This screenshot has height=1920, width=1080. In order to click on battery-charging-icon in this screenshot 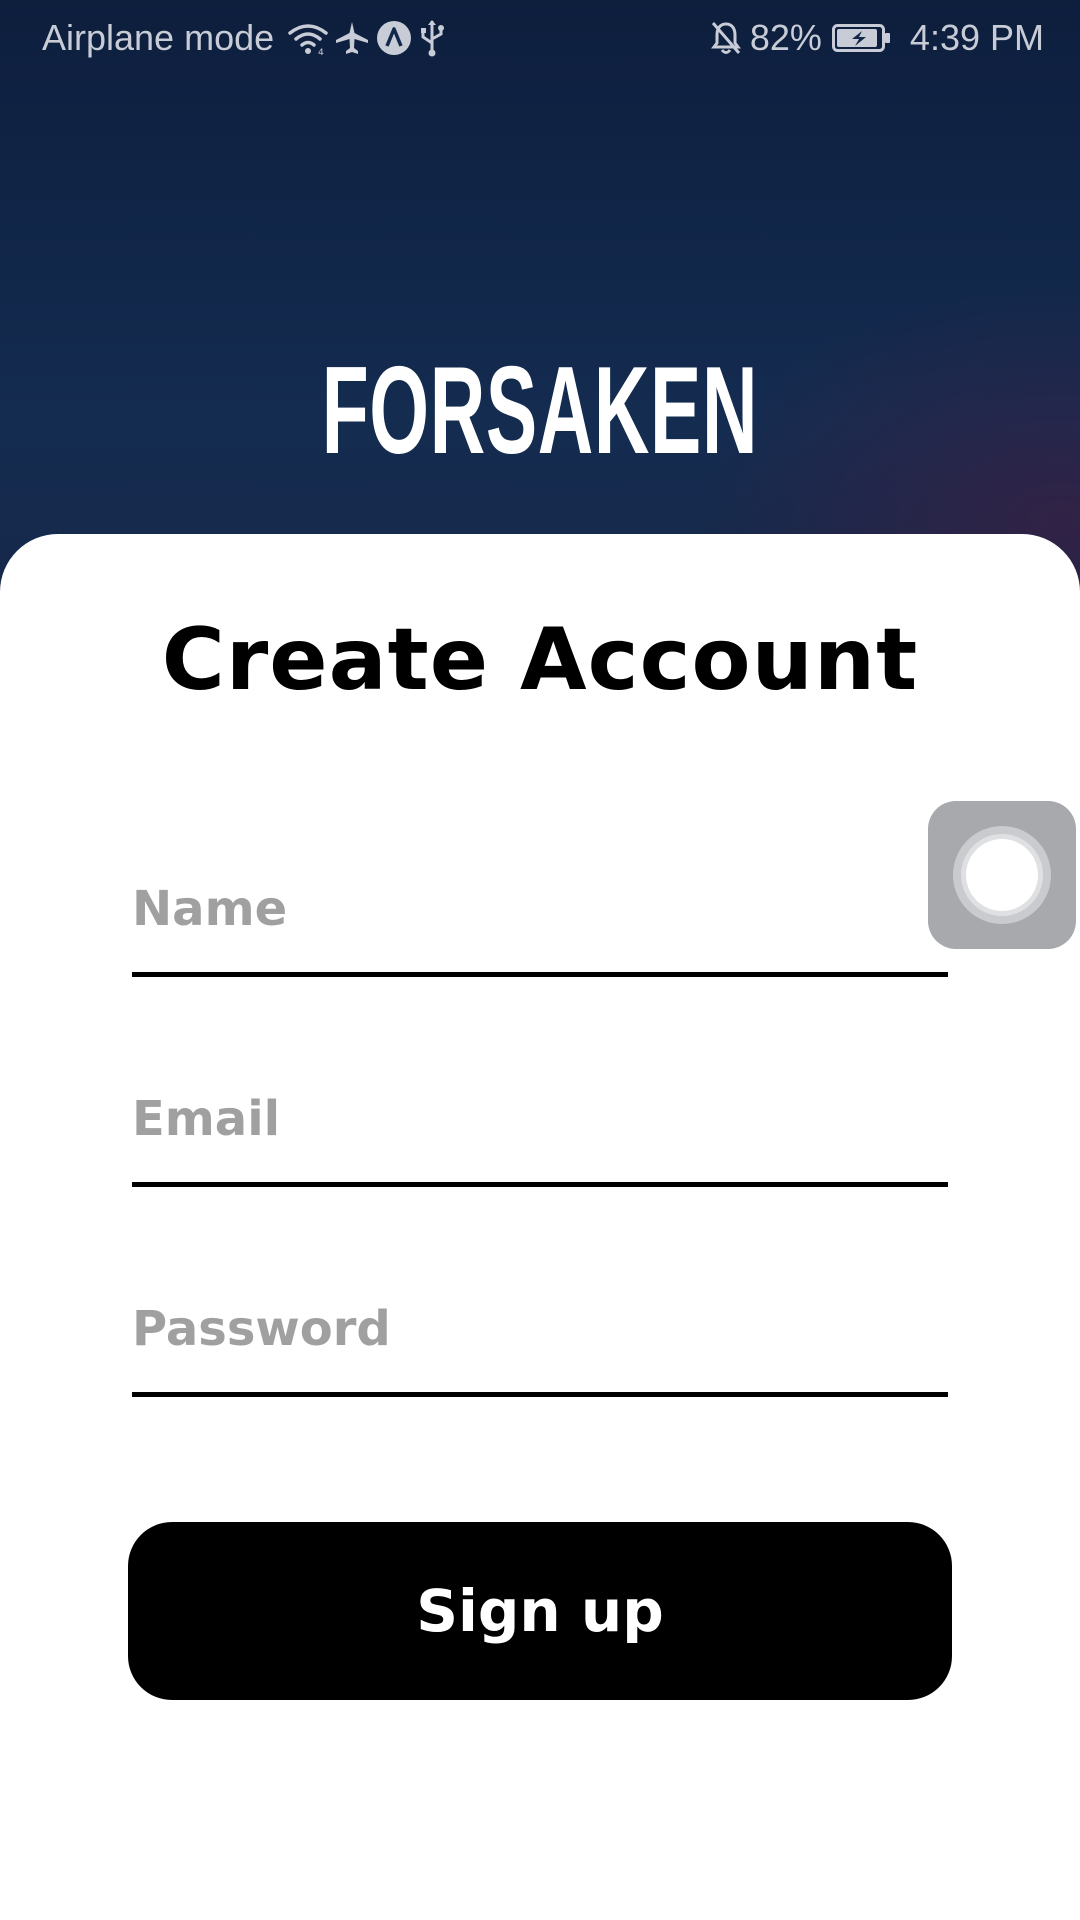, I will do `click(861, 38)`.